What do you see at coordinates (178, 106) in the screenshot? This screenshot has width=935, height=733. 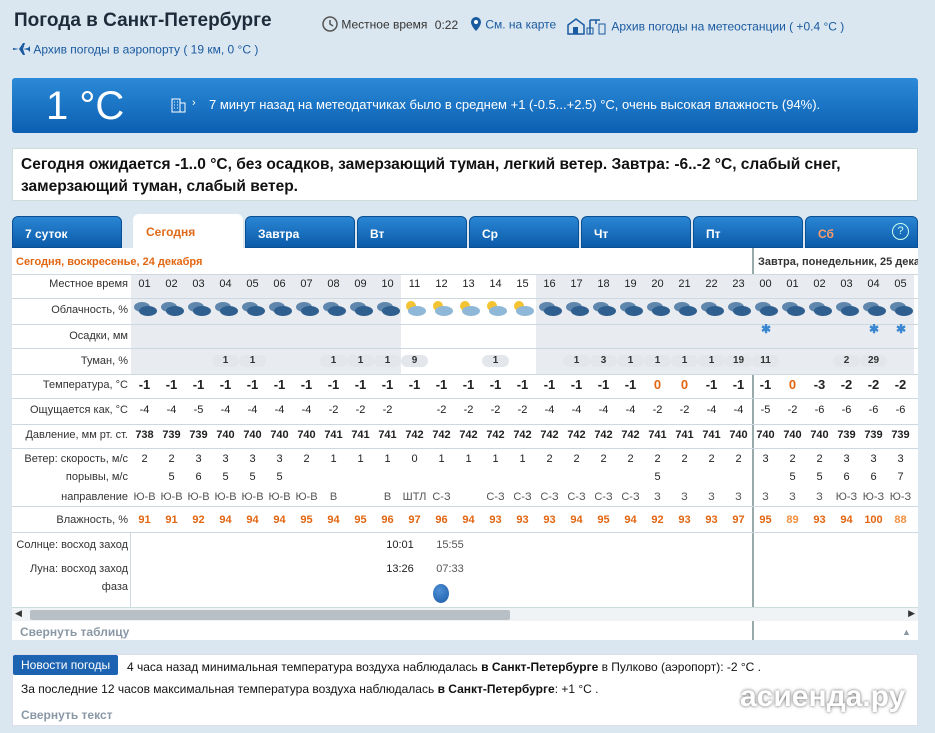 I see `building-icon` at bounding box center [178, 106].